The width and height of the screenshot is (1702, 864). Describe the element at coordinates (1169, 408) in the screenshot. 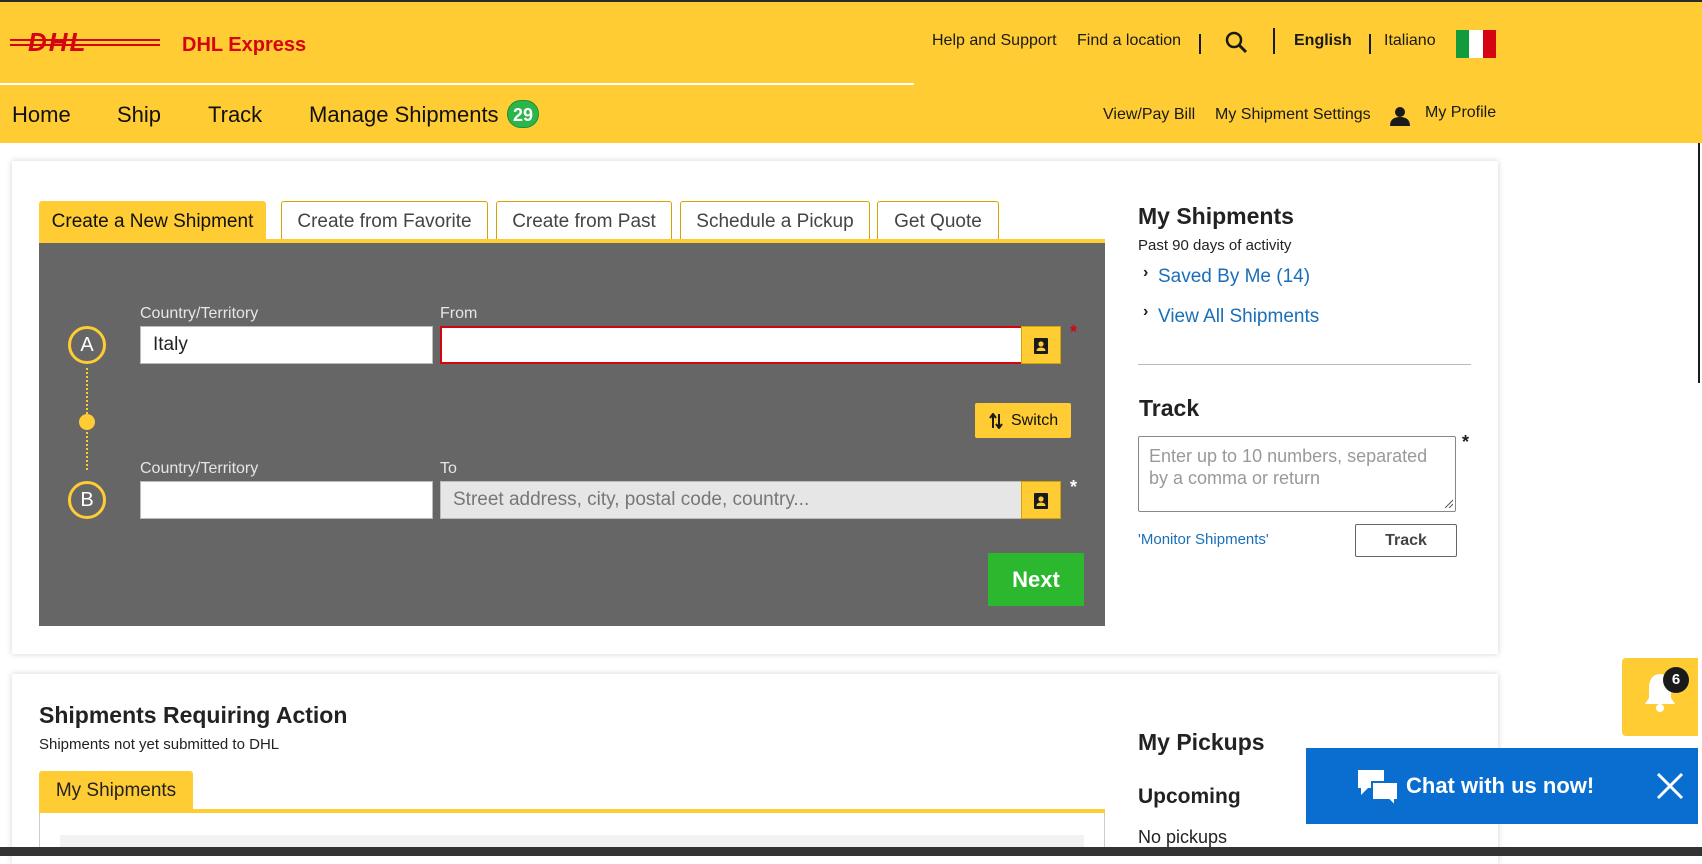

I see `track-title: Track` at that location.